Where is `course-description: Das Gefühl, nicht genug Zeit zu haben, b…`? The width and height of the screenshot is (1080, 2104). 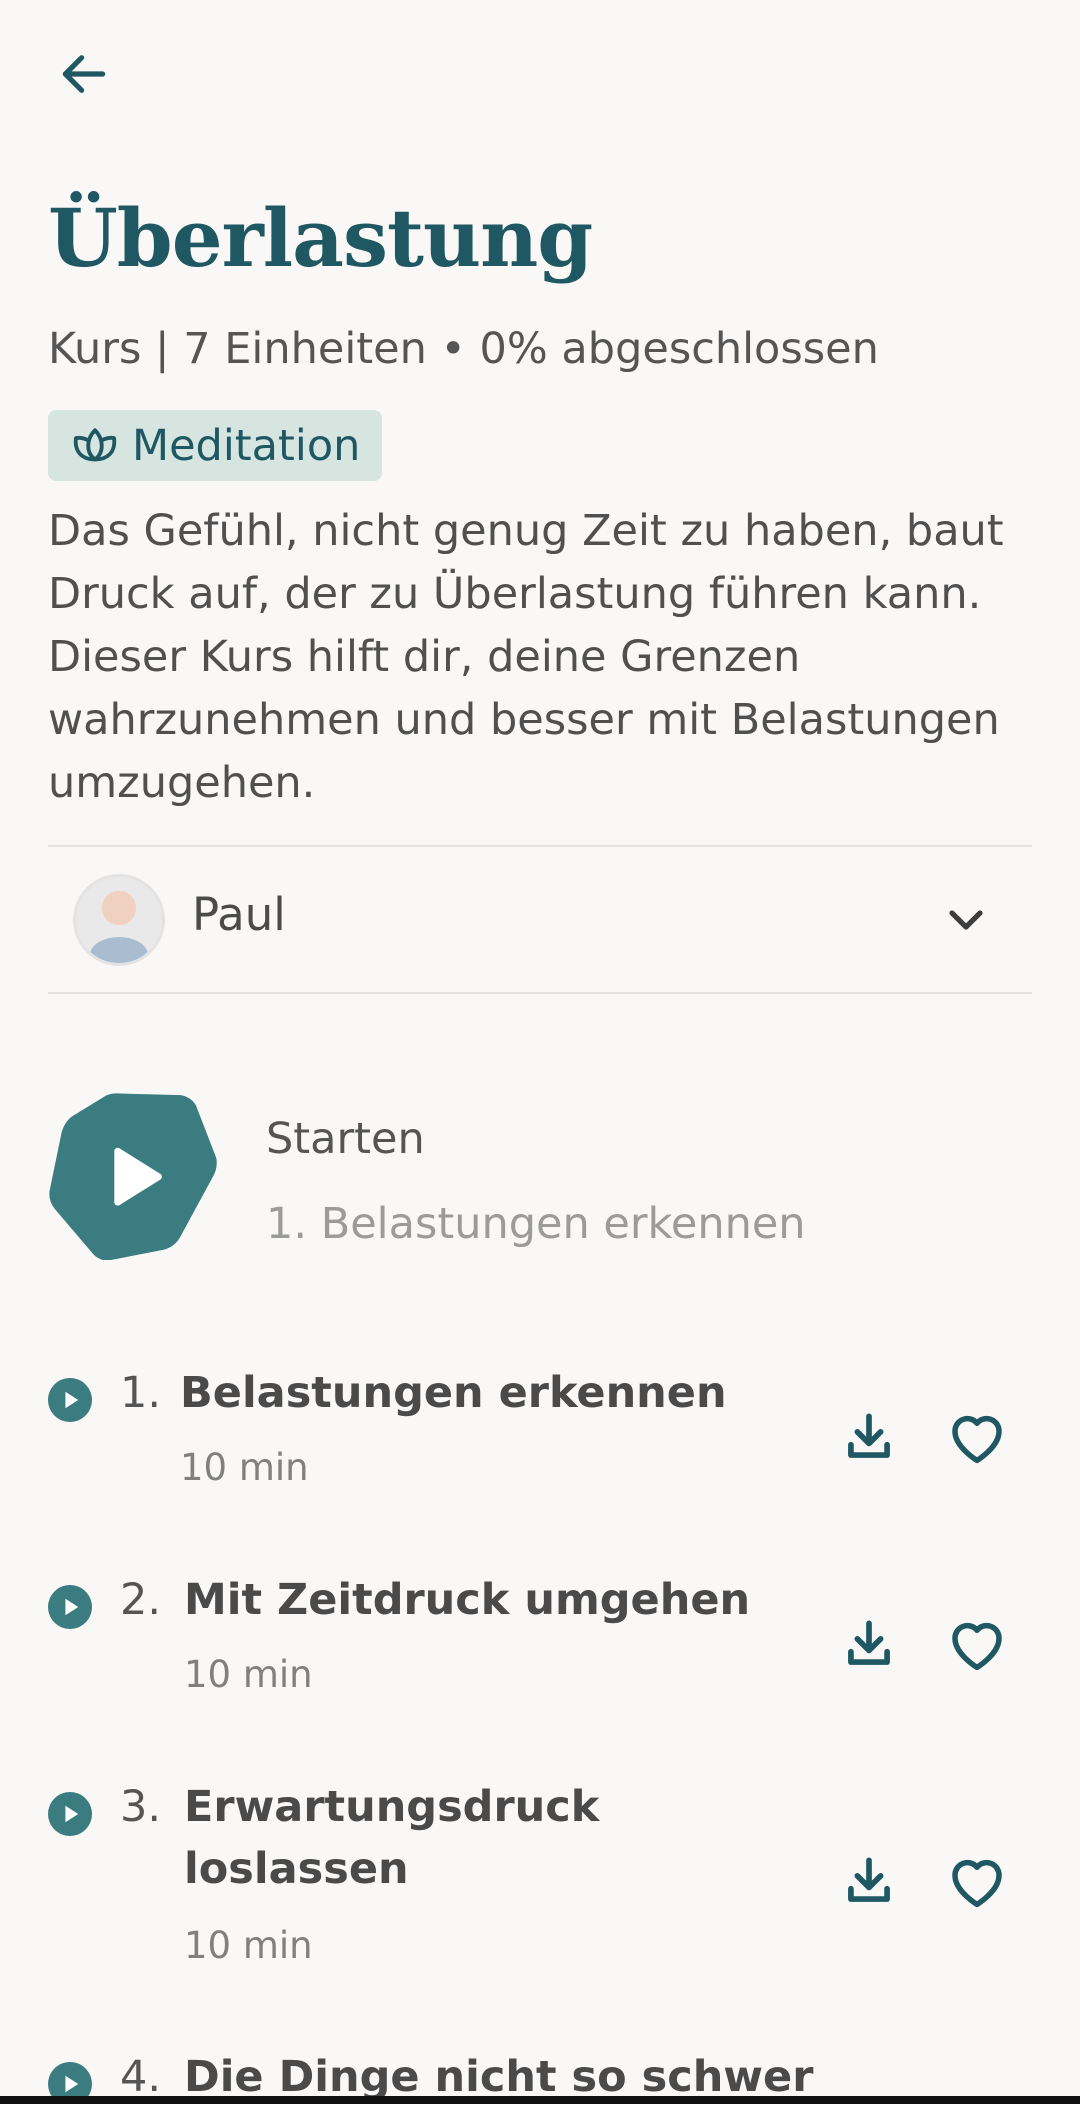 course-description: Das Gefühl, nicht genug Zeit zu haben, b… is located at coordinates (526, 657).